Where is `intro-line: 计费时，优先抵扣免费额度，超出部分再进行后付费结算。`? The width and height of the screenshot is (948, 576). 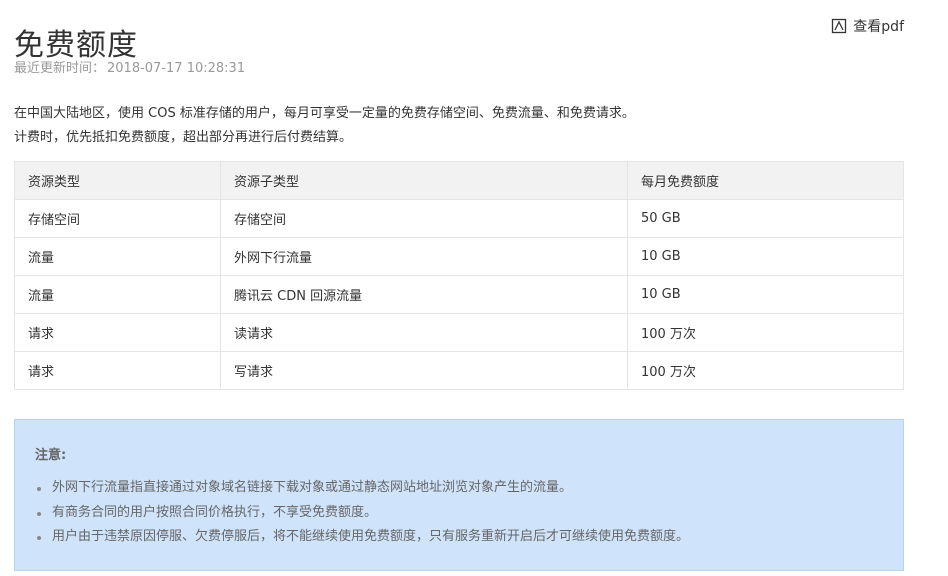 intro-line: 计费时，优先抵扣免费额度，超出部分再进行后付费结算。 is located at coordinates (183, 137).